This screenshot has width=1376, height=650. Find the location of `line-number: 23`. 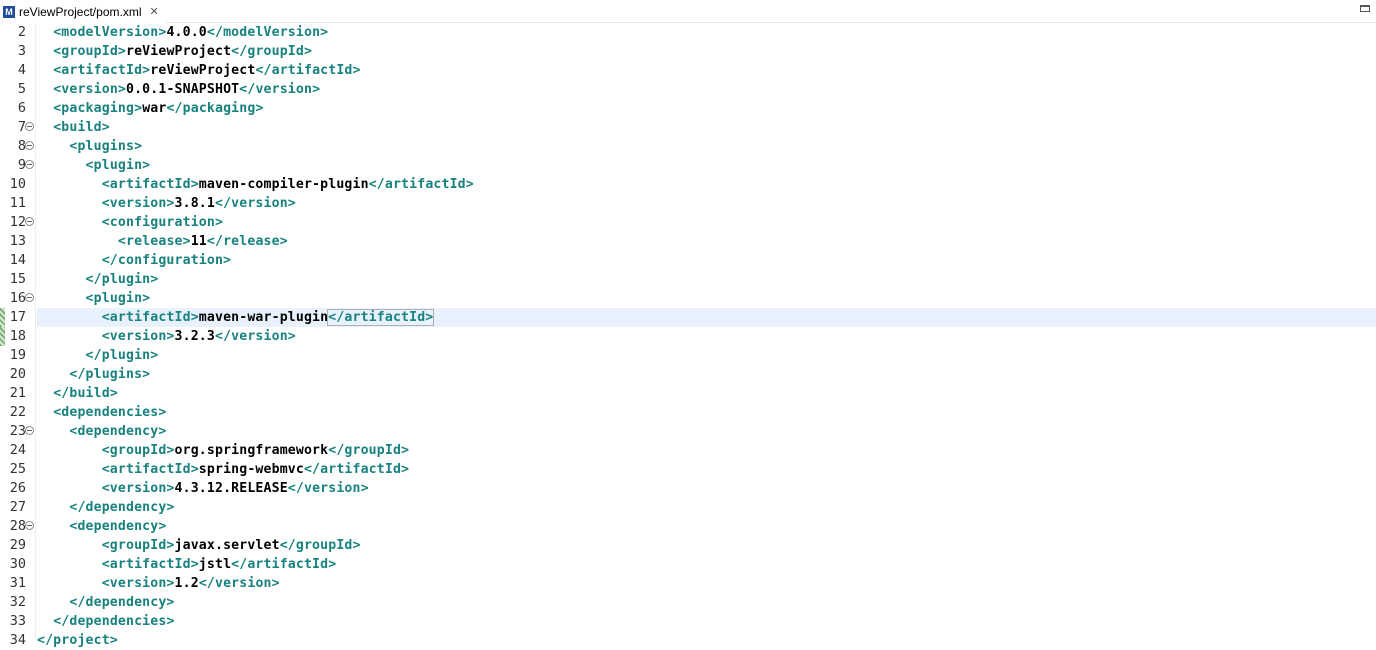

line-number: 23 is located at coordinates (17, 431).